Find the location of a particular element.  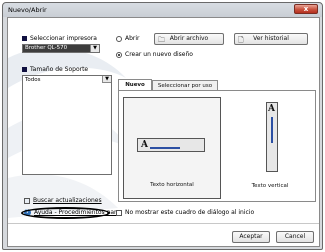

history-button-label: Ver historial is located at coordinates (271, 38).